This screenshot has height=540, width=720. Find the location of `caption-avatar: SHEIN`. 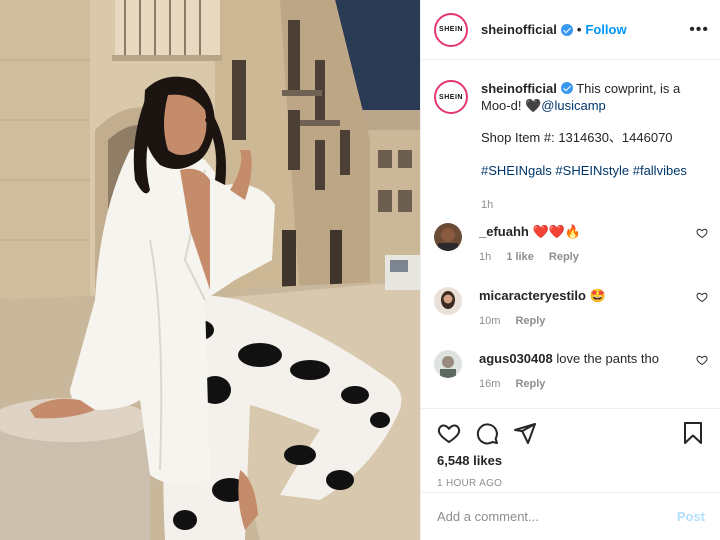

caption-avatar: SHEIN is located at coordinates (451, 97).